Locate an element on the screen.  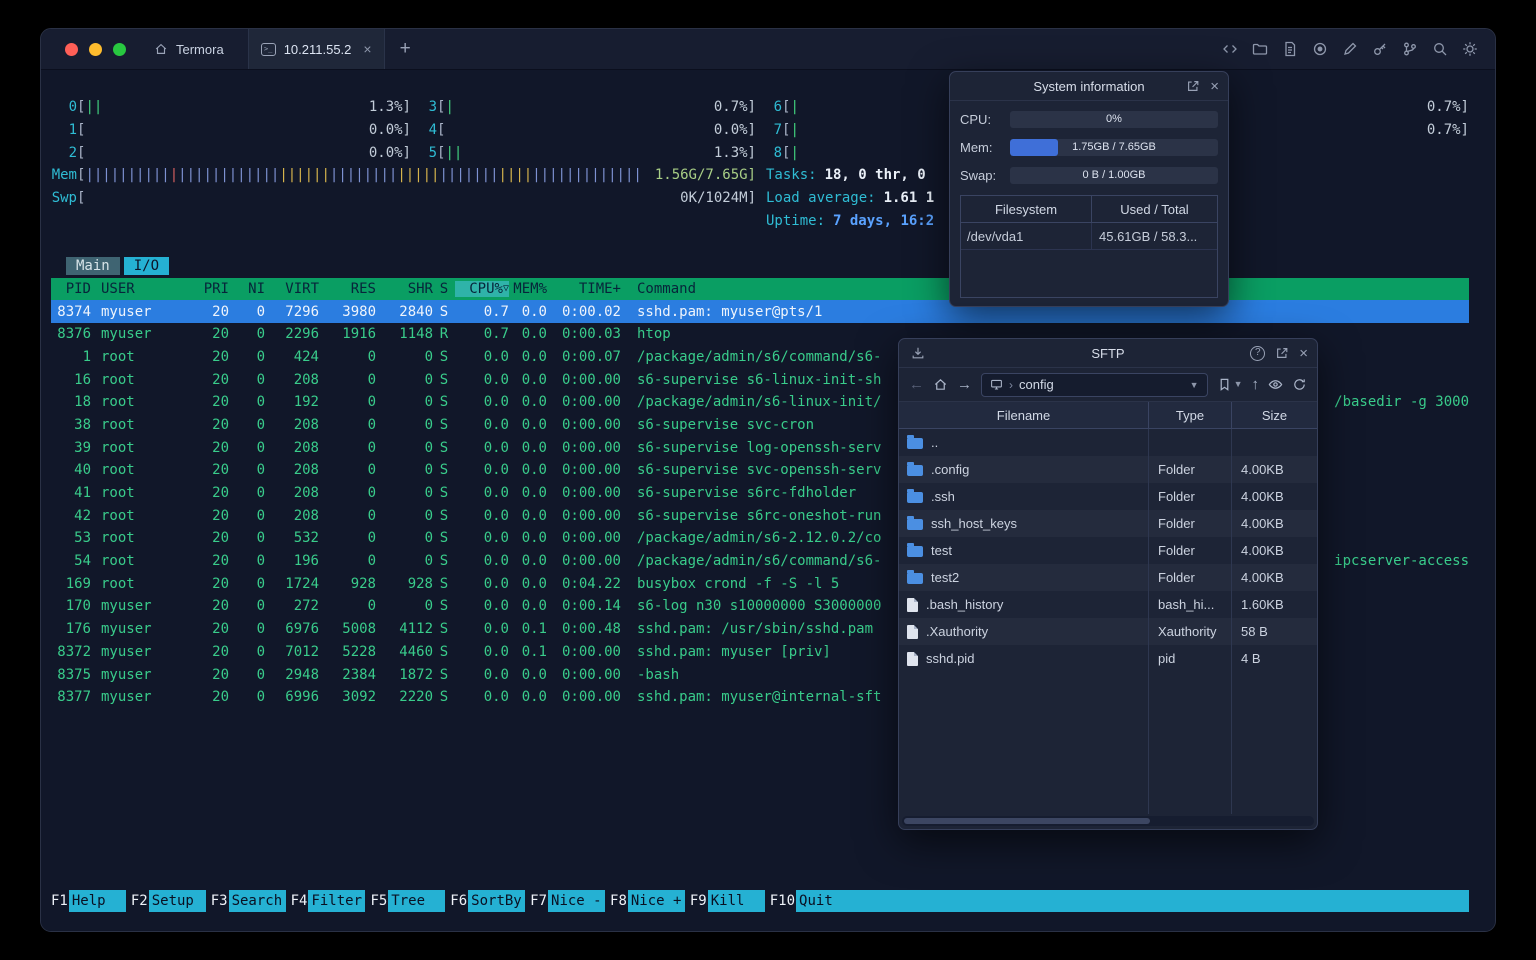
function-key-button: F1 Help is located at coordinates (88, 901).